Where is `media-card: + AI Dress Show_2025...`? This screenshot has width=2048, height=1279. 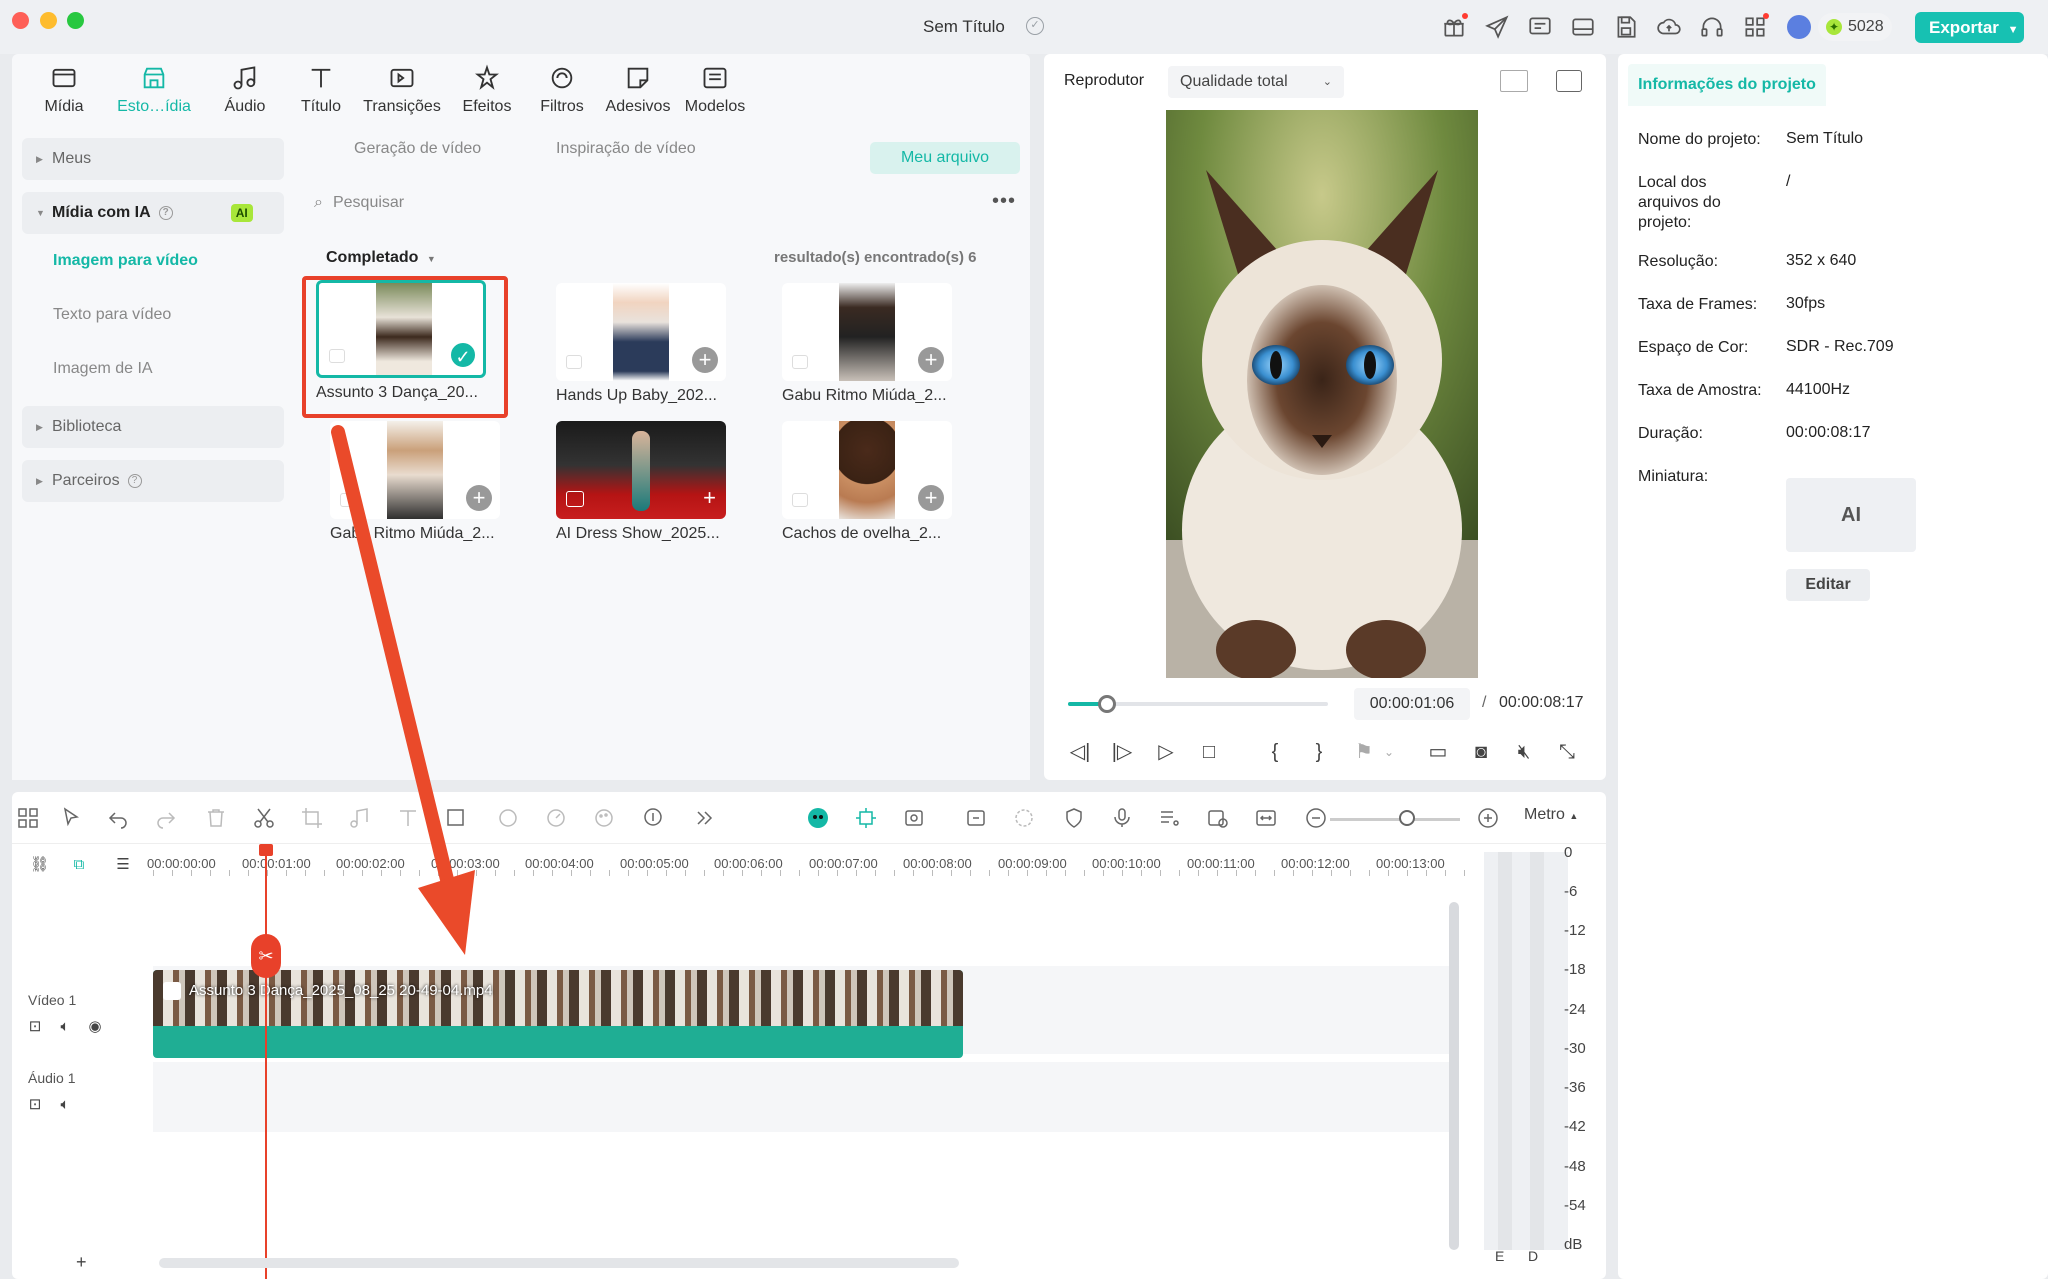
media-card: + AI Dress Show_2025... is located at coordinates (641, 482).